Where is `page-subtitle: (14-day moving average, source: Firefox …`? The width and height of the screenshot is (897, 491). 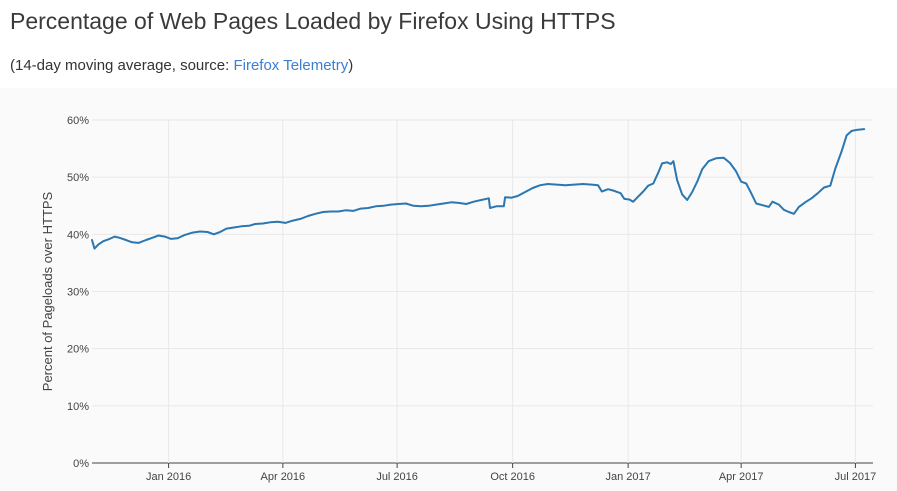
page-subtitle: (14-day moving average, source: Firefox … is located at coordinates (181, 65).